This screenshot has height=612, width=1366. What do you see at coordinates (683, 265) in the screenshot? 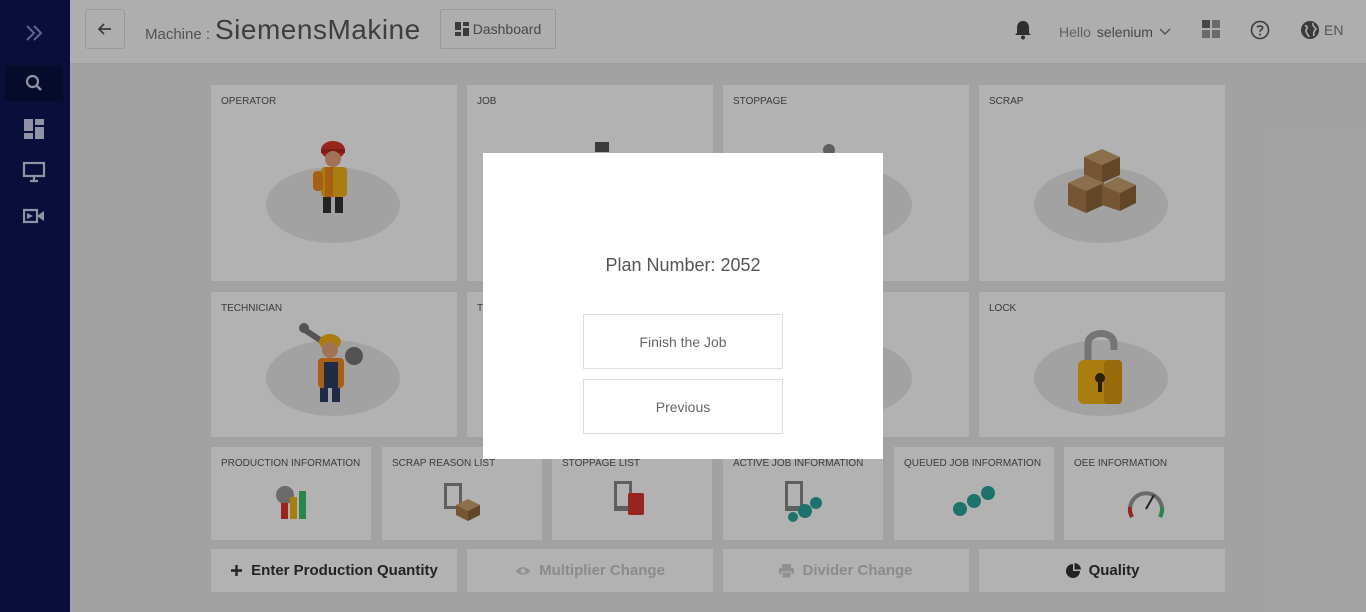
I see `plan-number-text: Plan Number: 2052` at bounding box center [683, 265].